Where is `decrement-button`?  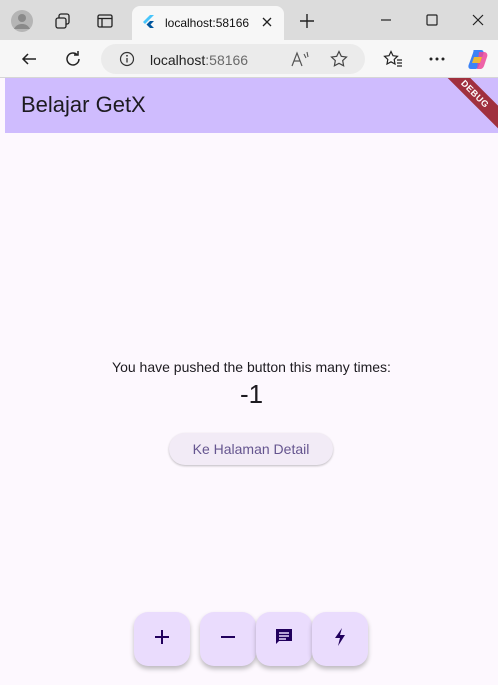
decrement-button is located at coordinates (228, 639).